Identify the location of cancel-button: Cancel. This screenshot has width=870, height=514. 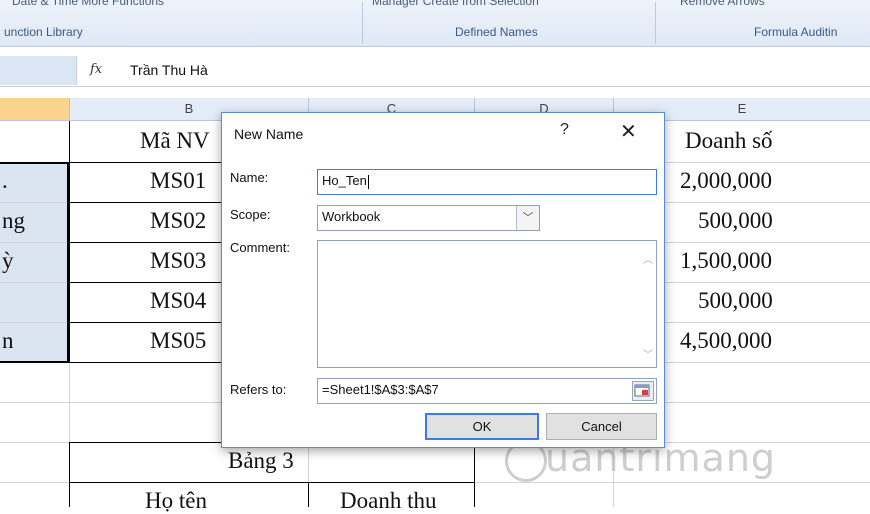
(601, 426).